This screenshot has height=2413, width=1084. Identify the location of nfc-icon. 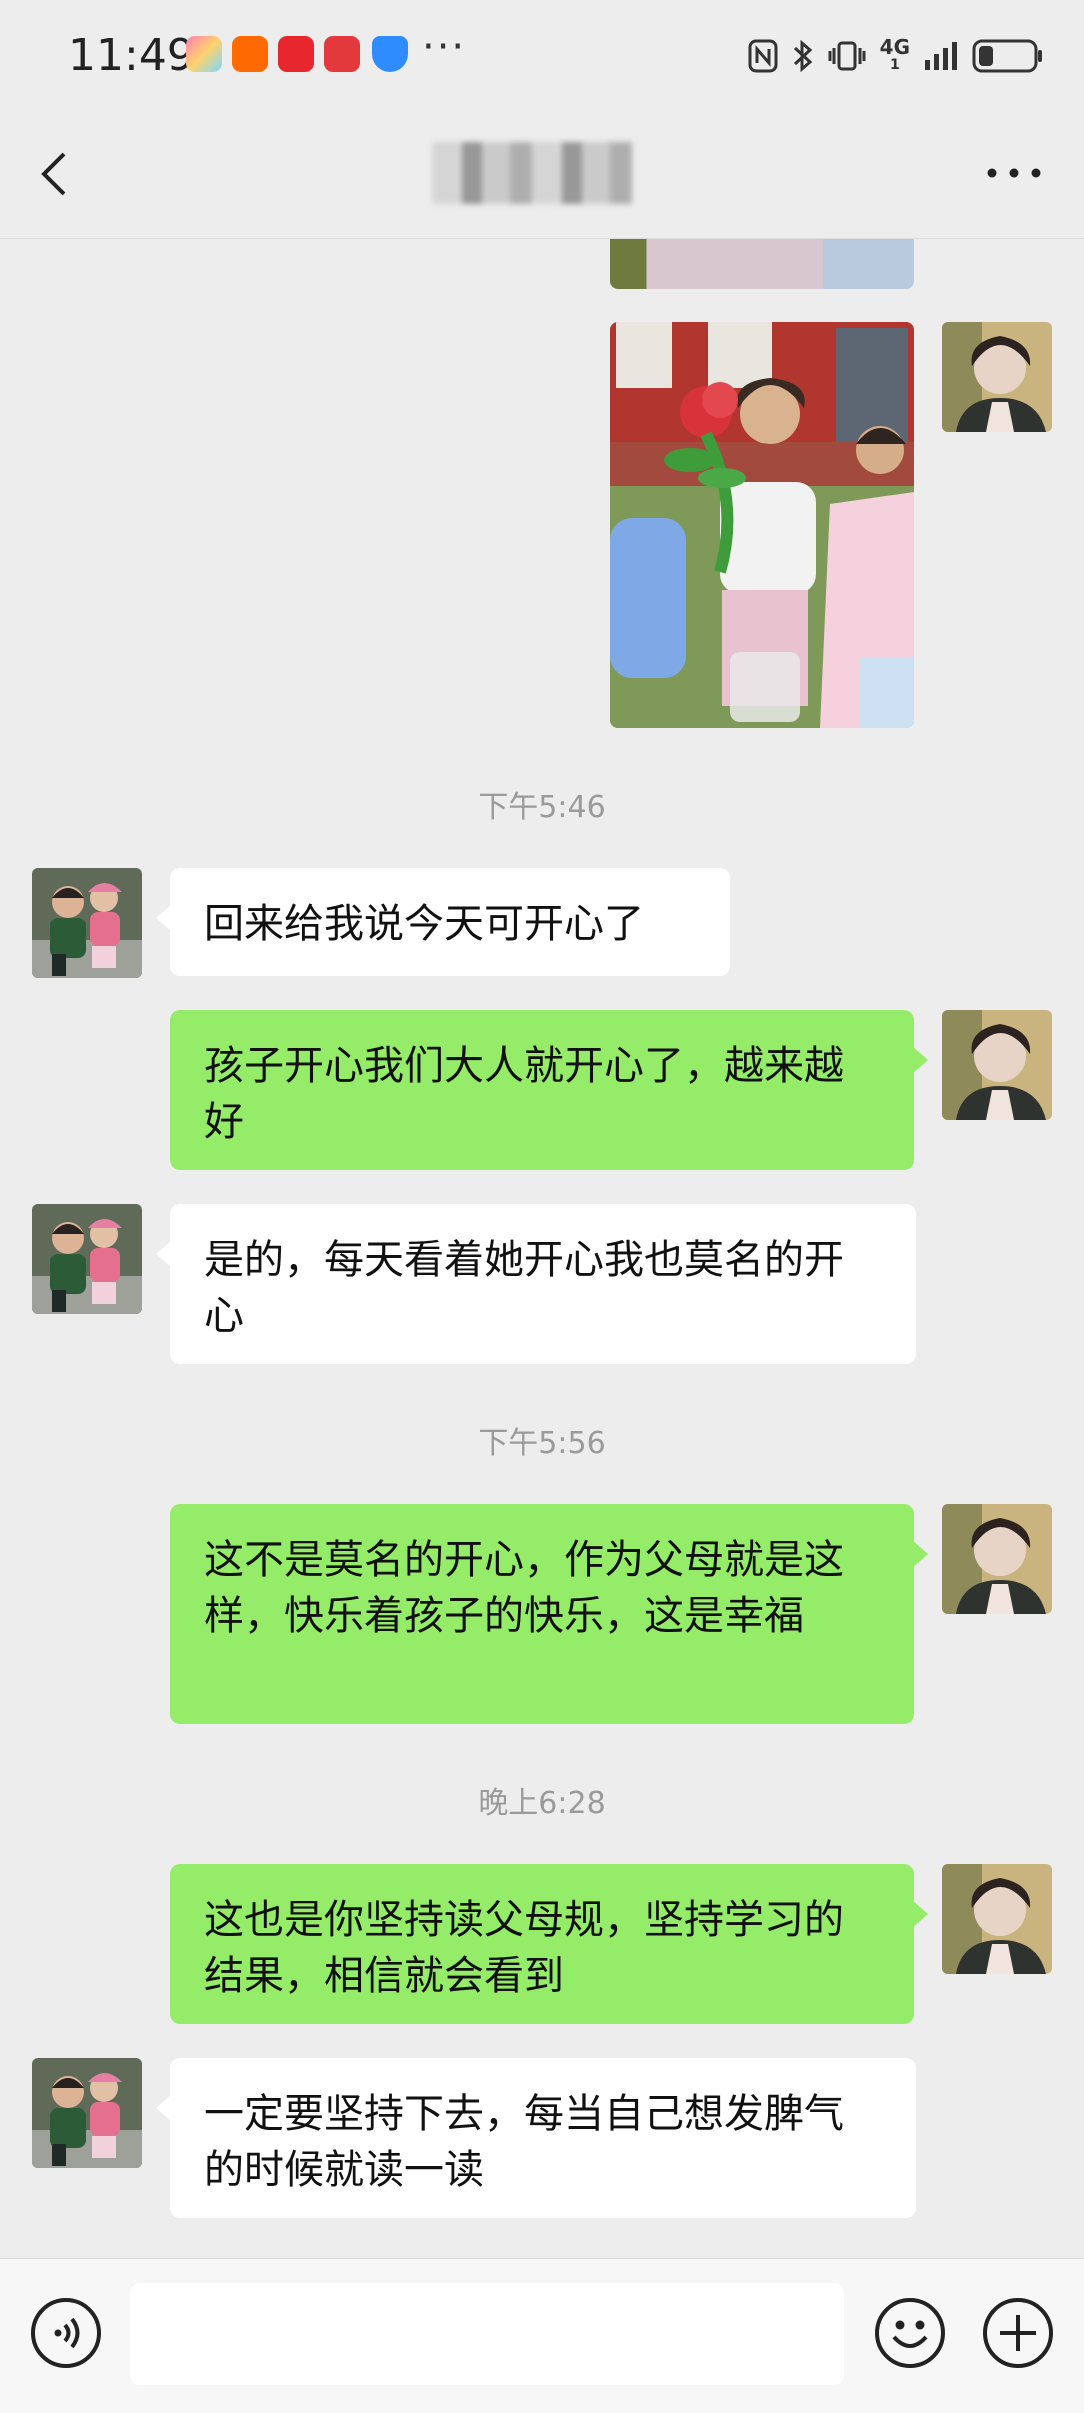
(763, 56).